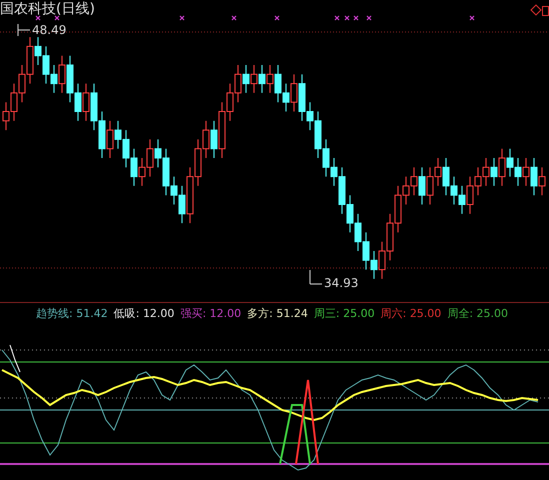 The height and width of the screenshot is (480, 549). Describe the element at coordinates (49, 30) in the screenshot. I see `high-price-label: 48.49` at that location.